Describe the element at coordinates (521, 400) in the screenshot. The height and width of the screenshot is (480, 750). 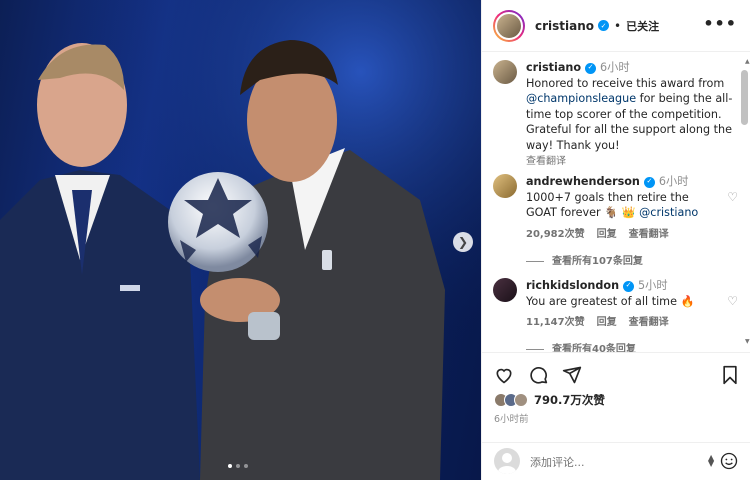
I see `liker-avatar` at that location.